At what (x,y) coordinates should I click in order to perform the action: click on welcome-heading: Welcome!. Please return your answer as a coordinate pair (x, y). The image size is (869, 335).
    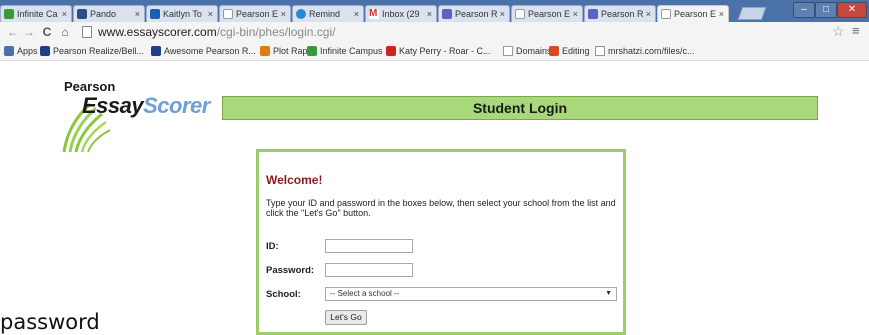
    Looking at the image, I should click on (294, 180).